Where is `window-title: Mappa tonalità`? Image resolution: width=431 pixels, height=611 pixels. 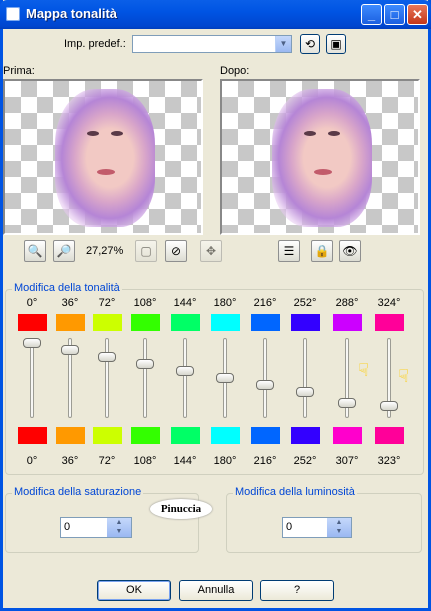 window-title: Mappa tonalità is located at coordinates (72, 13).